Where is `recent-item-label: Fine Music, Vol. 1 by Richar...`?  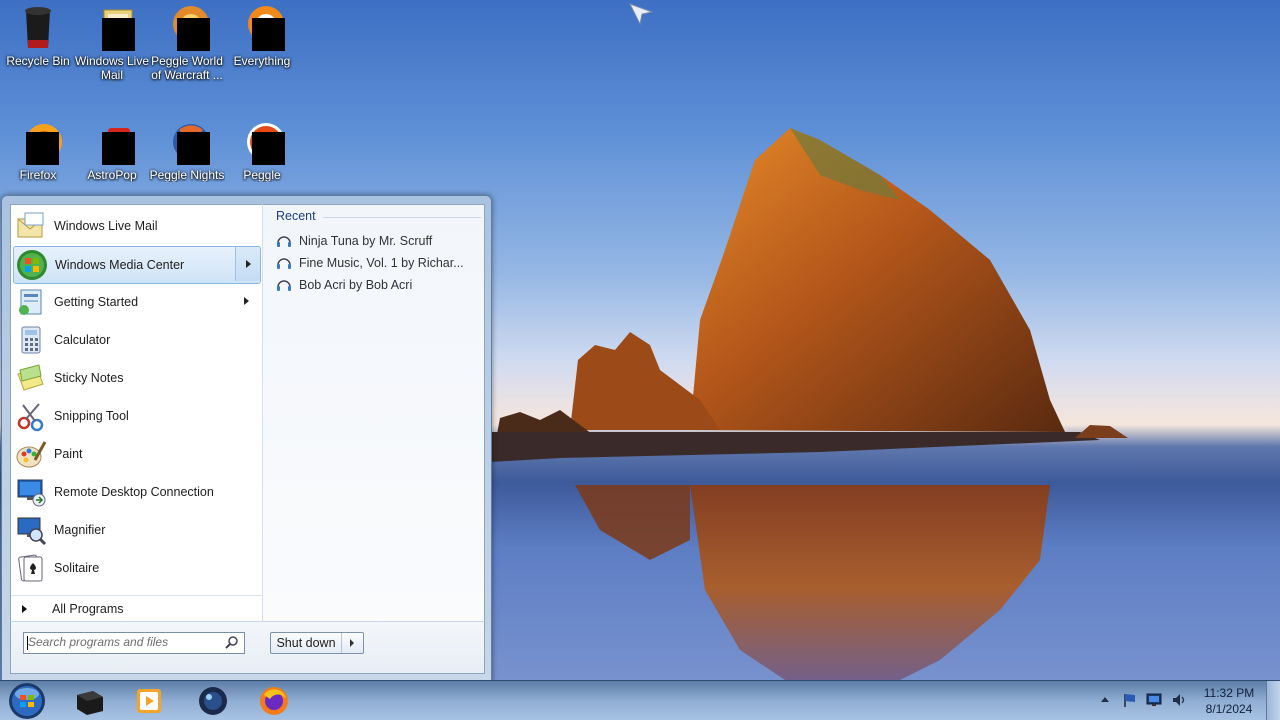 recent-item-label: Fine Music, Vol. 1 by Richar... is located at coordinates (381, 263).